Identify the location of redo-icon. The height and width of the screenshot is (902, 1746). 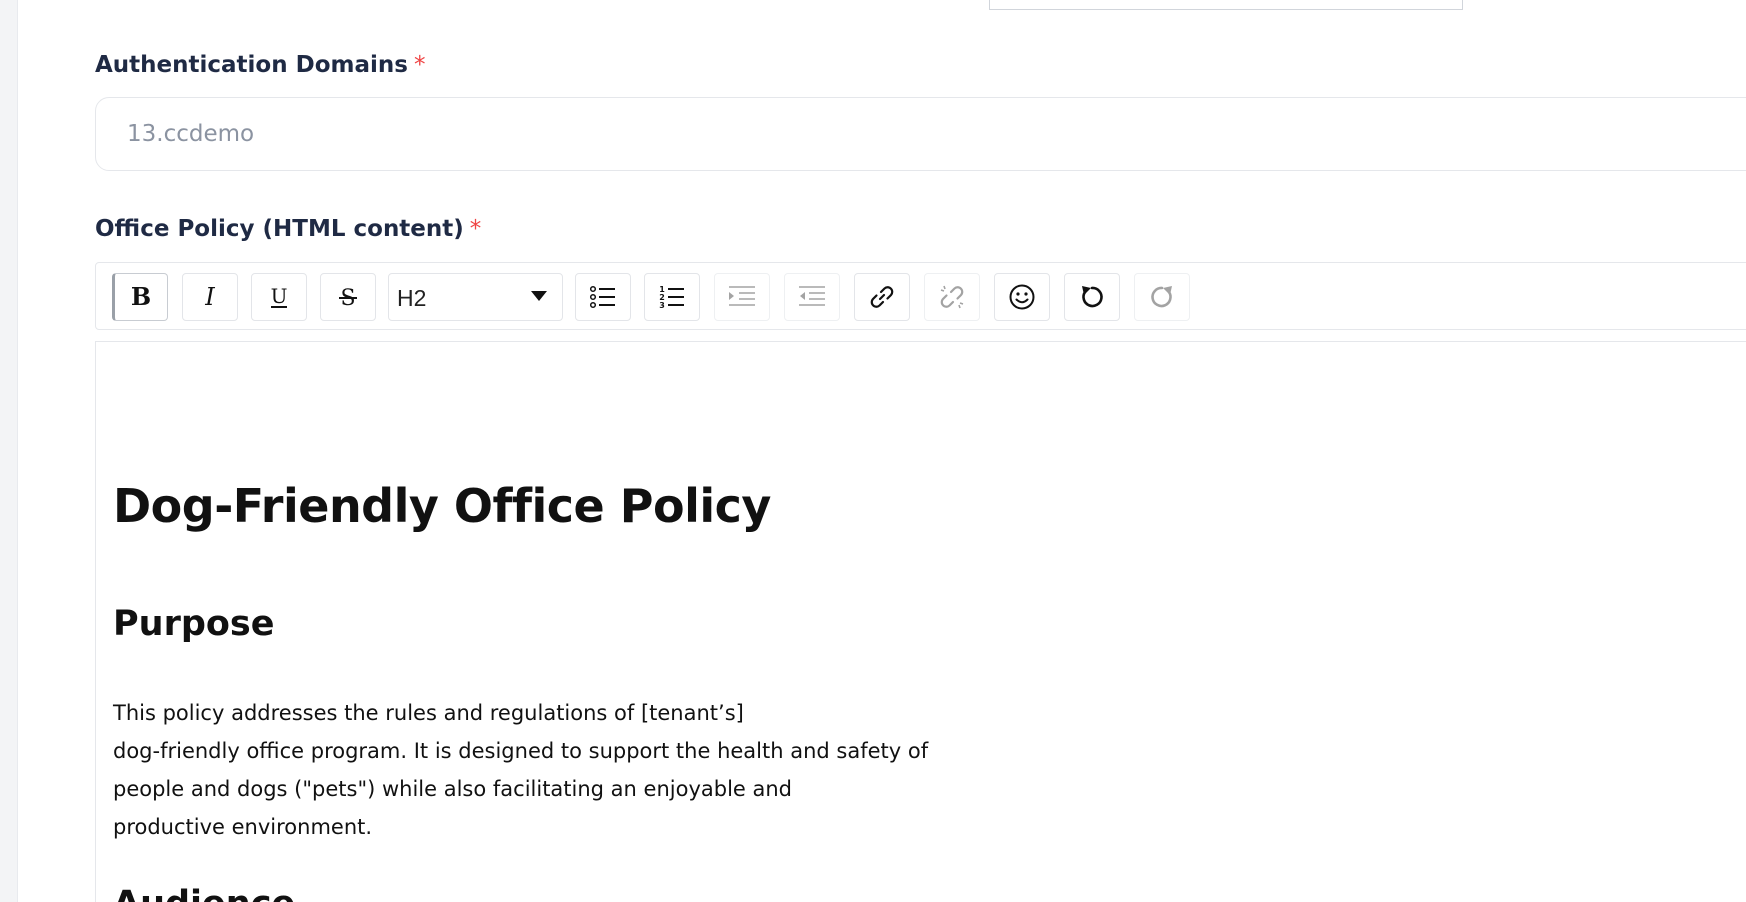
(1161, 297).